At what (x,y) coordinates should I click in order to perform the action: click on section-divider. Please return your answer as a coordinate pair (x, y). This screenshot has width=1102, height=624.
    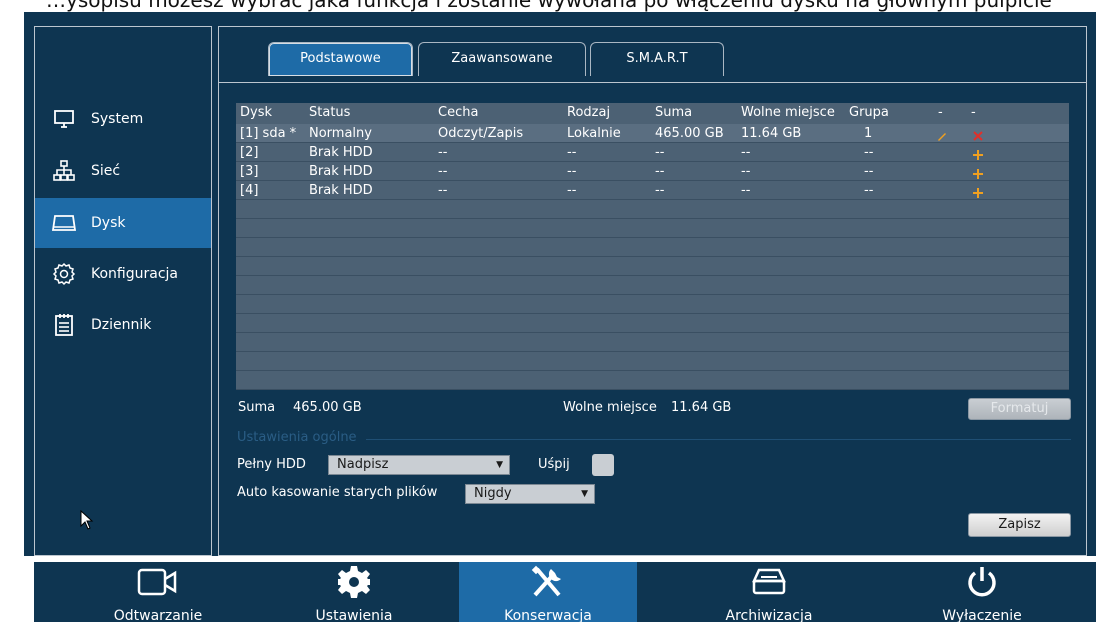
    Looking at the image, I should click on (718, 439).